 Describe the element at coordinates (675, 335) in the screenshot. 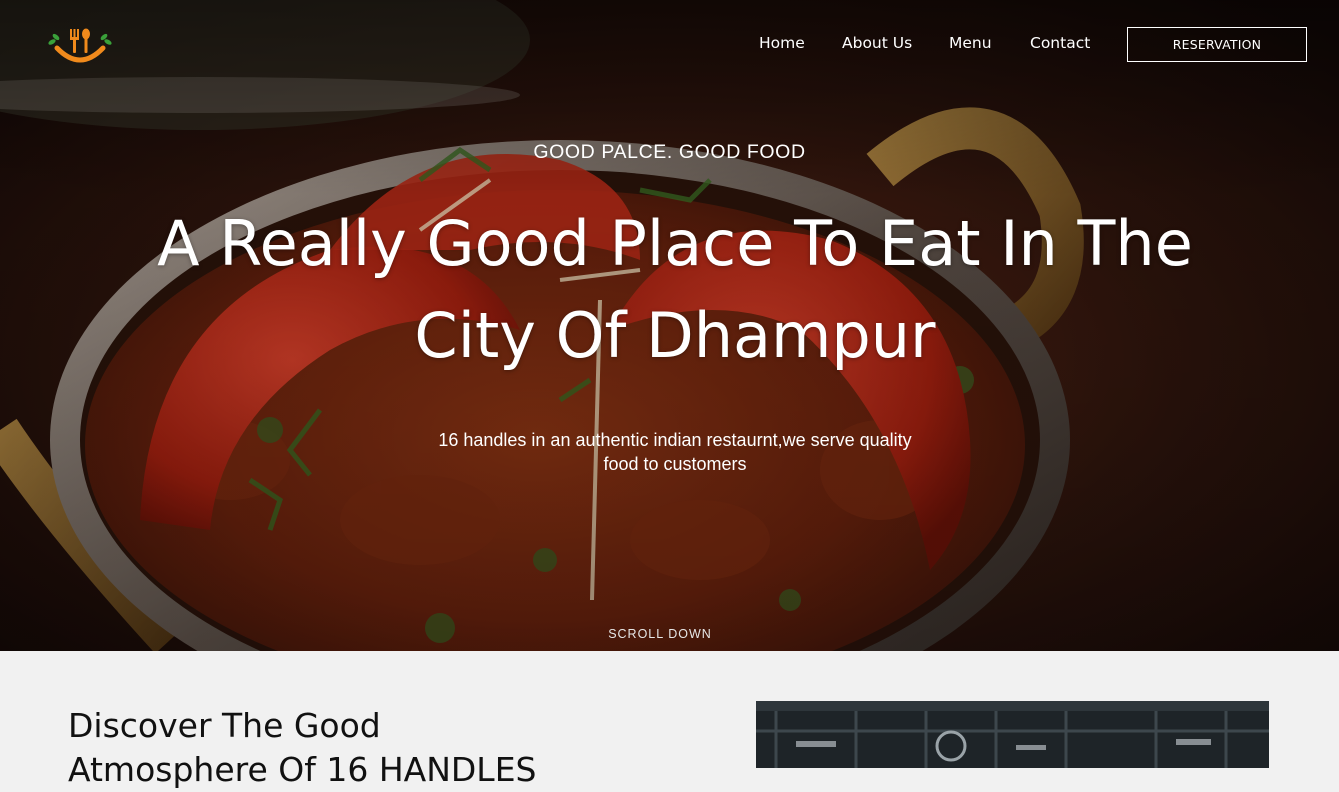

I see `hero-headline-line2: City Of Dhampur` at that location.